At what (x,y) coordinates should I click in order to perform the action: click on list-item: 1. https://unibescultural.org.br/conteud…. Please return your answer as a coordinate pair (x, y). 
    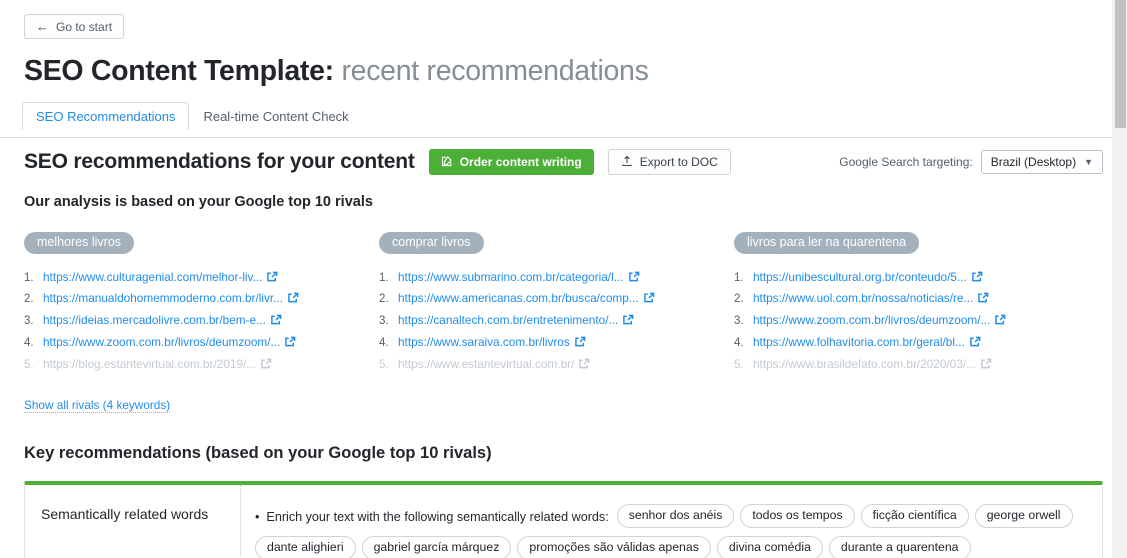
    Looking at the image, I should click on (911, 278).